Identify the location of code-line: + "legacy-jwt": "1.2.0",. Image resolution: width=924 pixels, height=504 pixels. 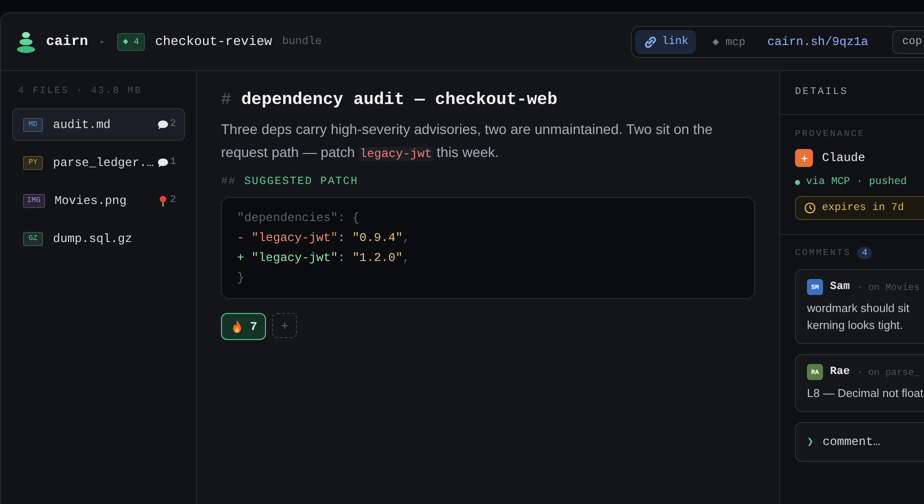
(324, 258).